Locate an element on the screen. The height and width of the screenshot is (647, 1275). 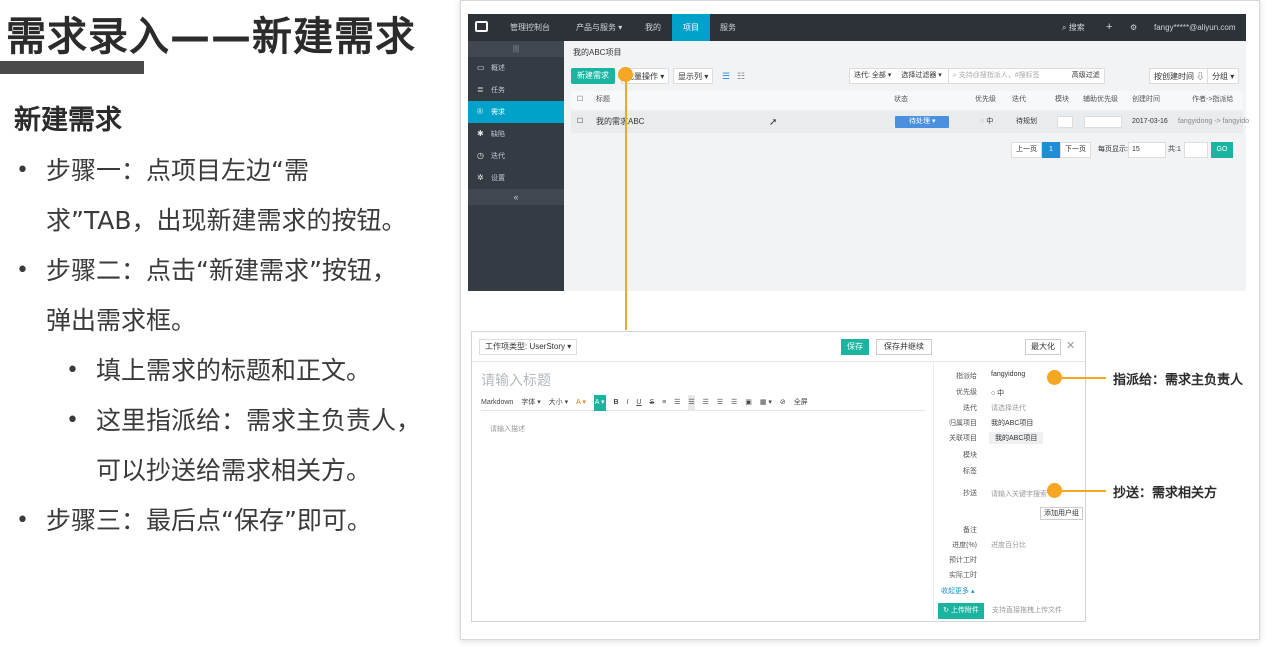
sidebar-item-label: 迭代 is located at coordinates (497, 156).